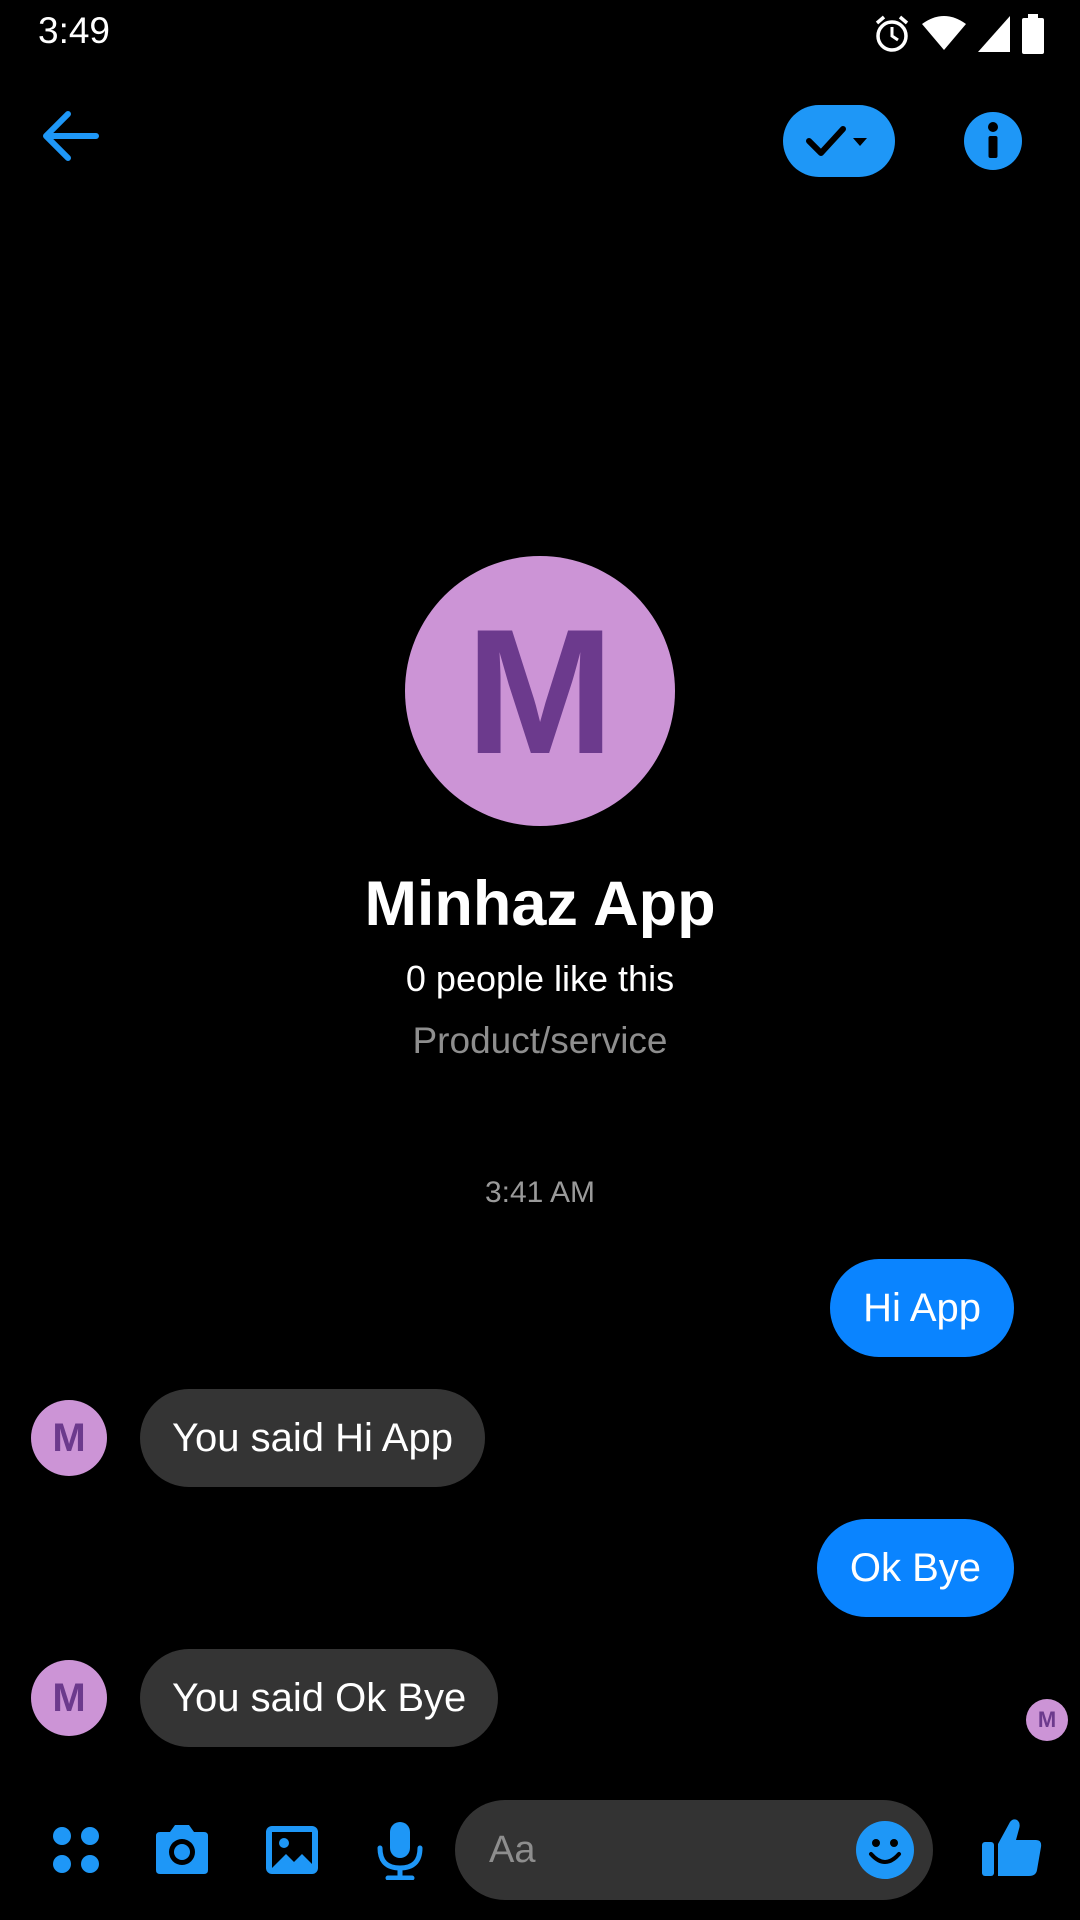 This screenshot has width=1080, height=1920. I want to click on camera-icon, so click(182, 1849).